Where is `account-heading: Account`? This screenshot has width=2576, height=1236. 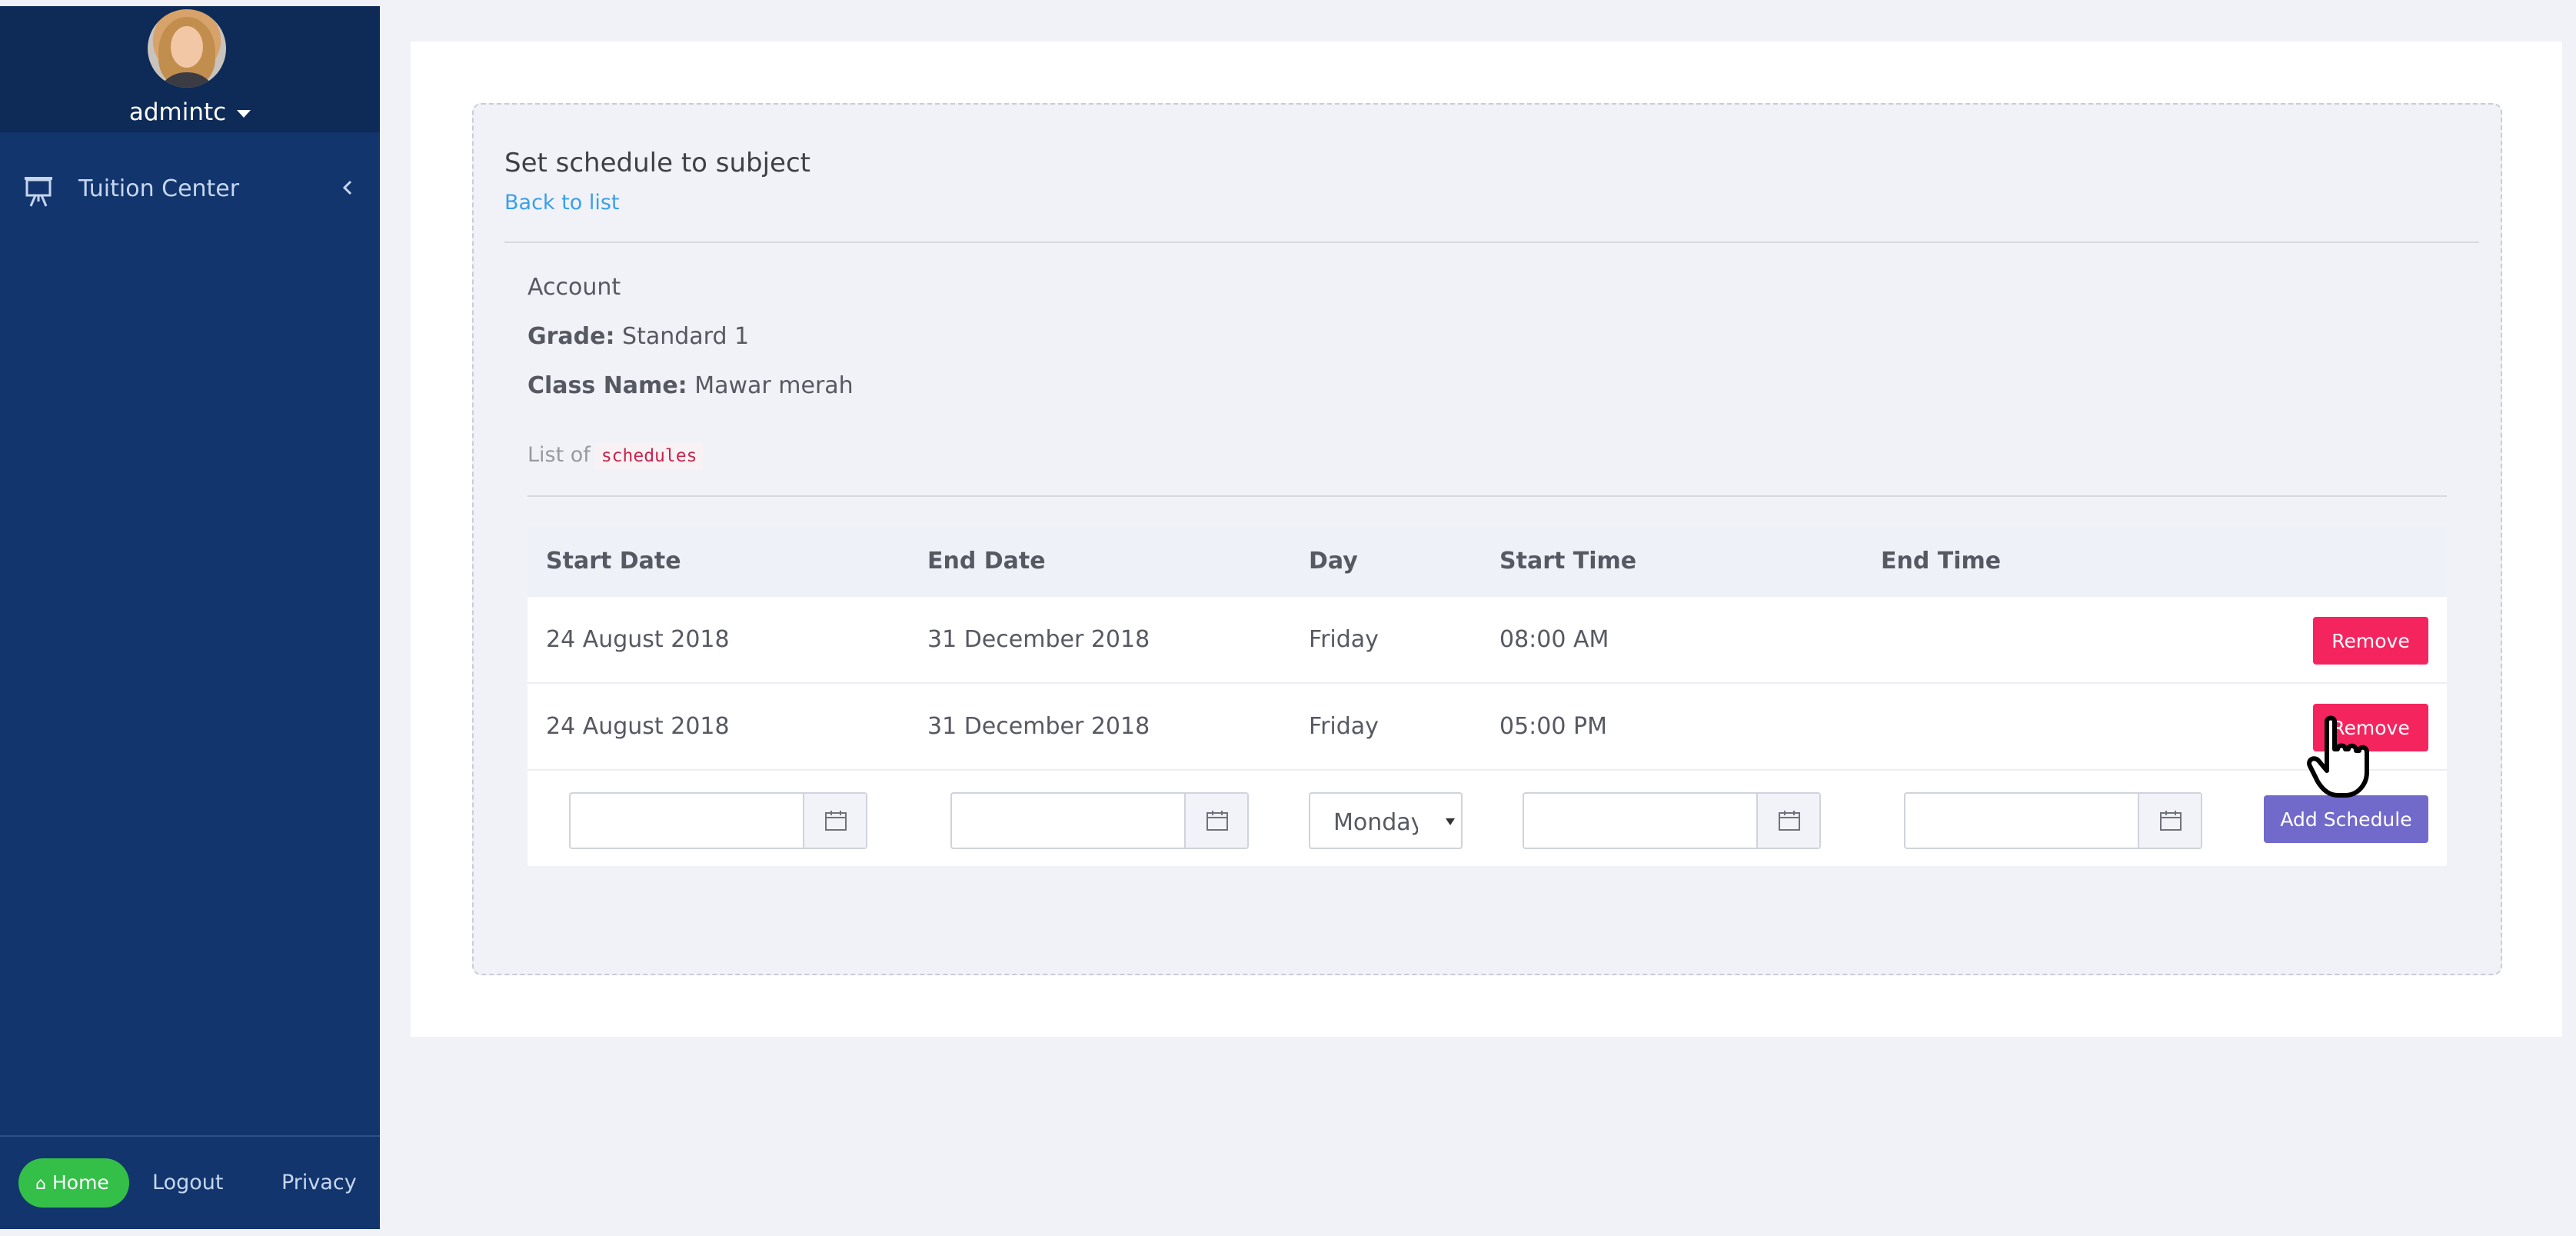 account-heading: Account is located at coordinates (574, 287).